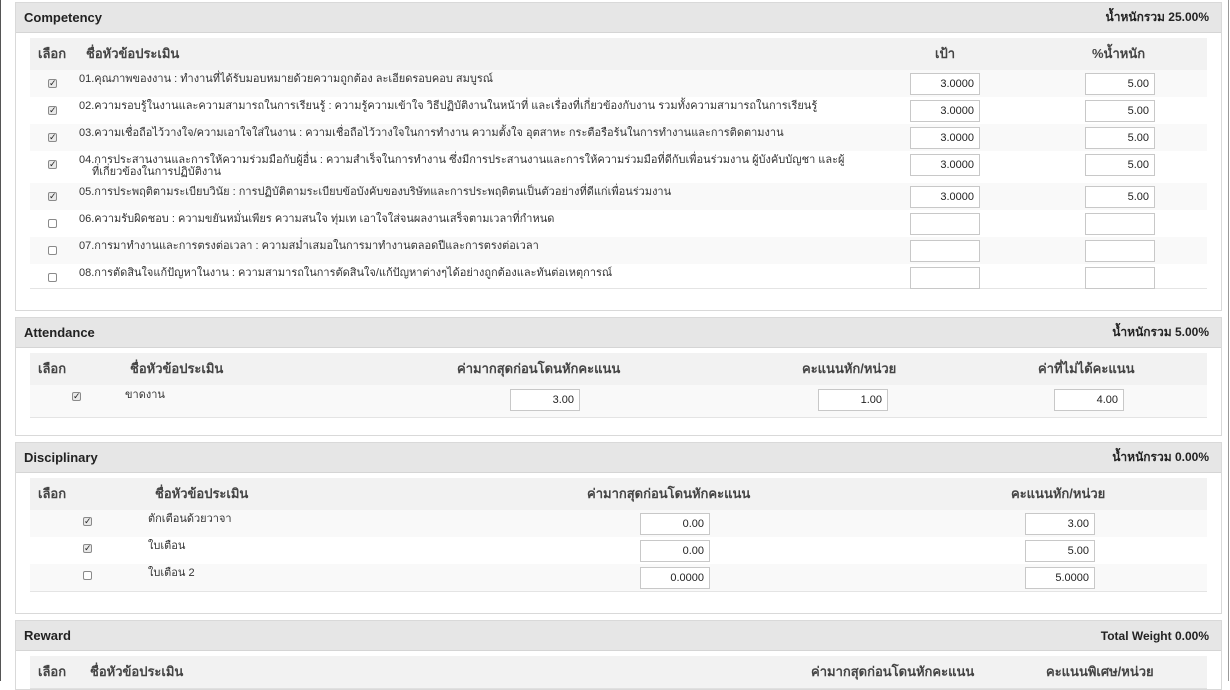 Image resolution: width=1230 pixels, height=690 pixels. I want to click on disciplinary-row: ✓ ตักเตือนด้วยวาจา 0.00 3.00, so click(618, 524).